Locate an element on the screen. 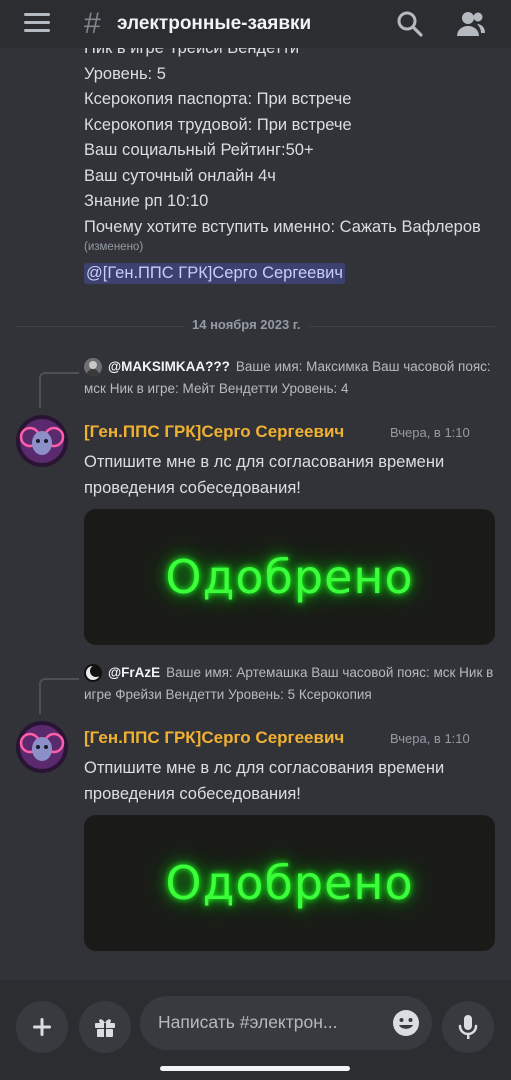  message-line: Ник в игре Трейси Вендетти is located at coordinates (192, 52).